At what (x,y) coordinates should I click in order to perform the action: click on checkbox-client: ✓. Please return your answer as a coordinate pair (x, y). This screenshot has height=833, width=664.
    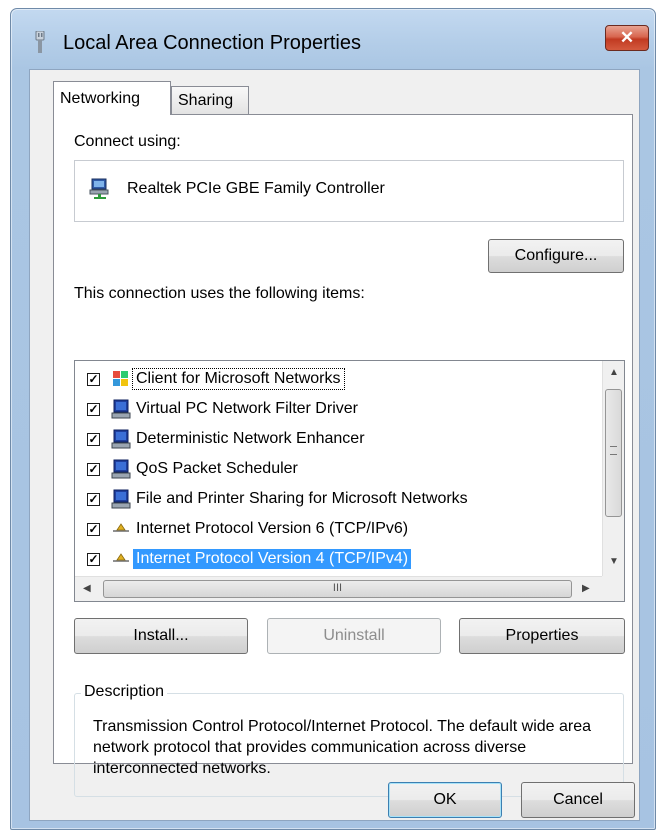
    Looking at the image, I should click on (93, 379).